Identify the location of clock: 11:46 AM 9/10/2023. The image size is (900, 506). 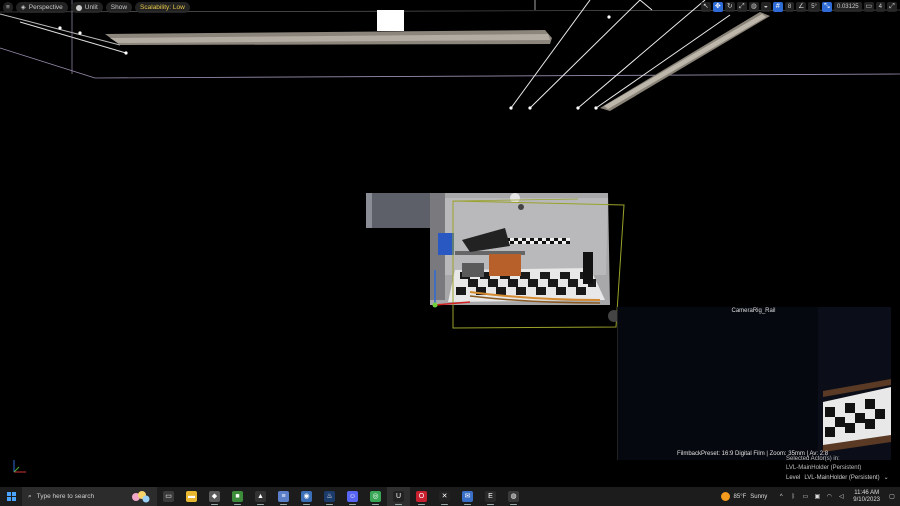
(866, 497).